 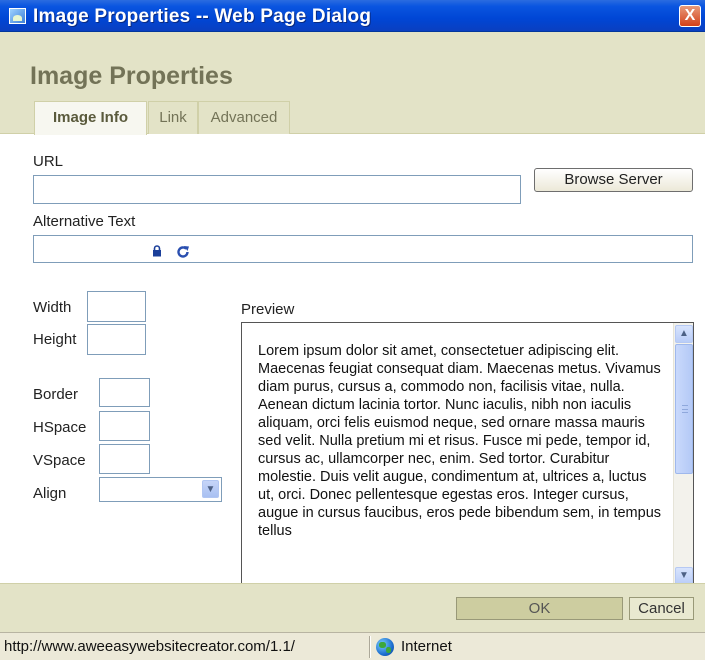 What do you see at coordinates (613, 180) in the screenshot?
I see `browse-server-button: Browse Server` at bounding box center [613, 180].